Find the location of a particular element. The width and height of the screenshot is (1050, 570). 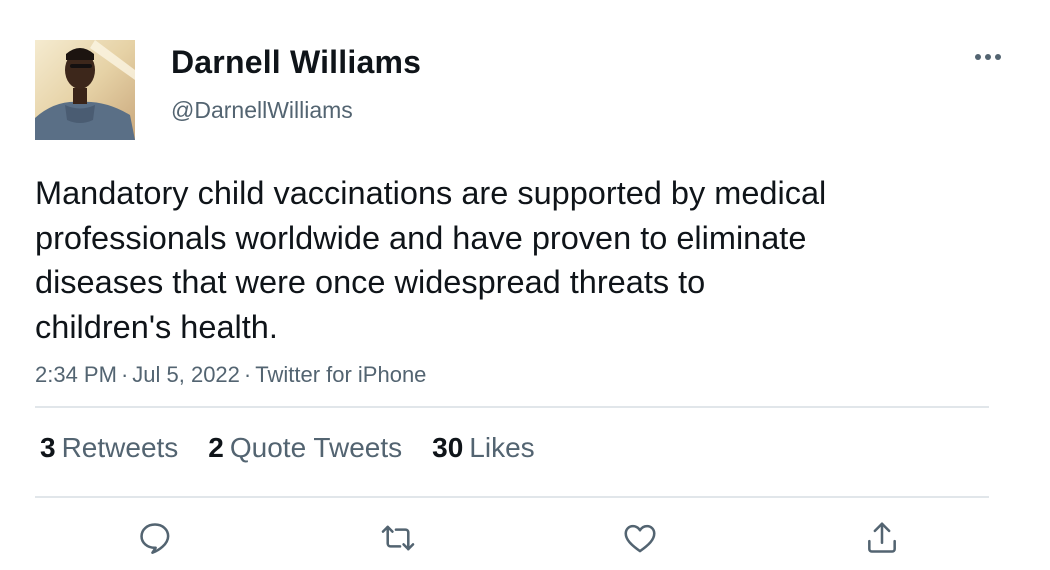

share-icon is located at coordinates (882, 537).